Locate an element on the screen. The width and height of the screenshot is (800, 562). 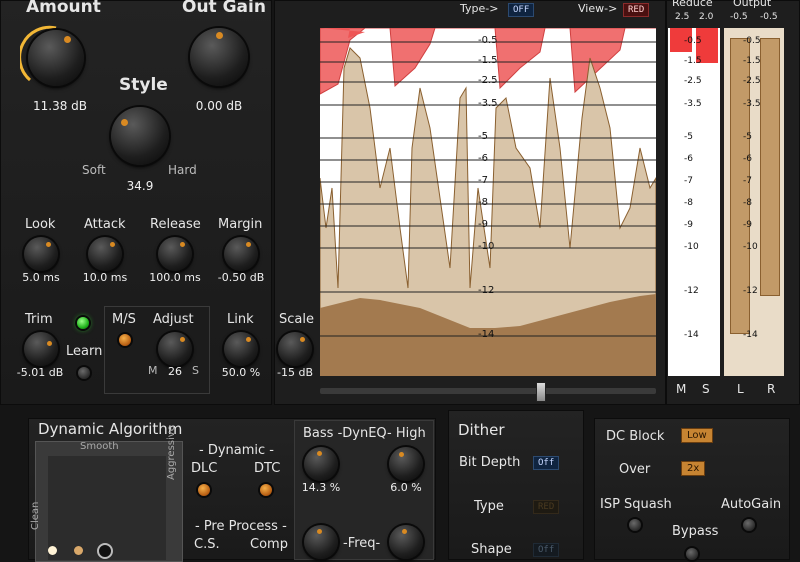
dither-type-button: RED is located at coordinates (546, 507).